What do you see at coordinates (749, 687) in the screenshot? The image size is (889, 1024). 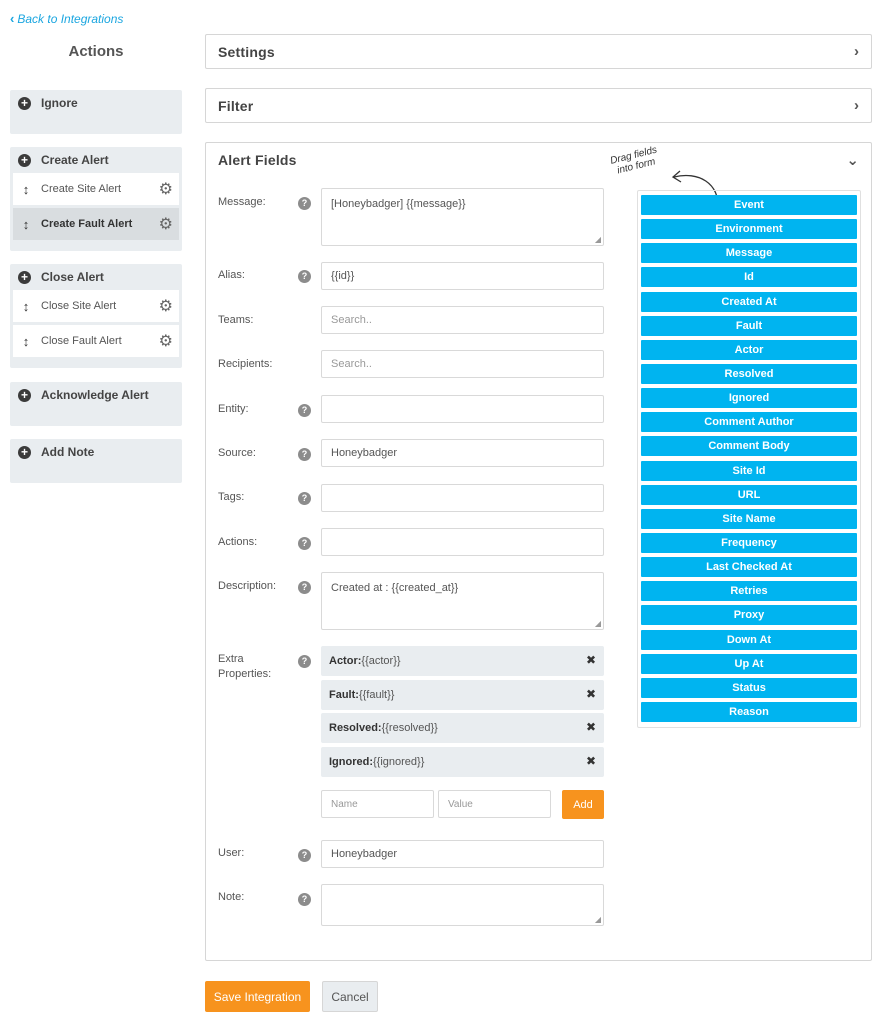 I see `field-chip-status: Status` at bounding box center [749, 687].